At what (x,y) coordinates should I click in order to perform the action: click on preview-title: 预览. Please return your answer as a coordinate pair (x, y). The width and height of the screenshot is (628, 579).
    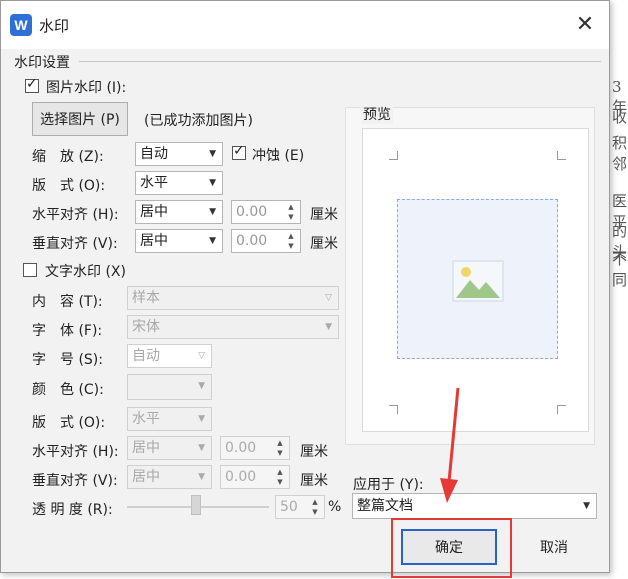
    Looking at the image, I should click on (377, 114).